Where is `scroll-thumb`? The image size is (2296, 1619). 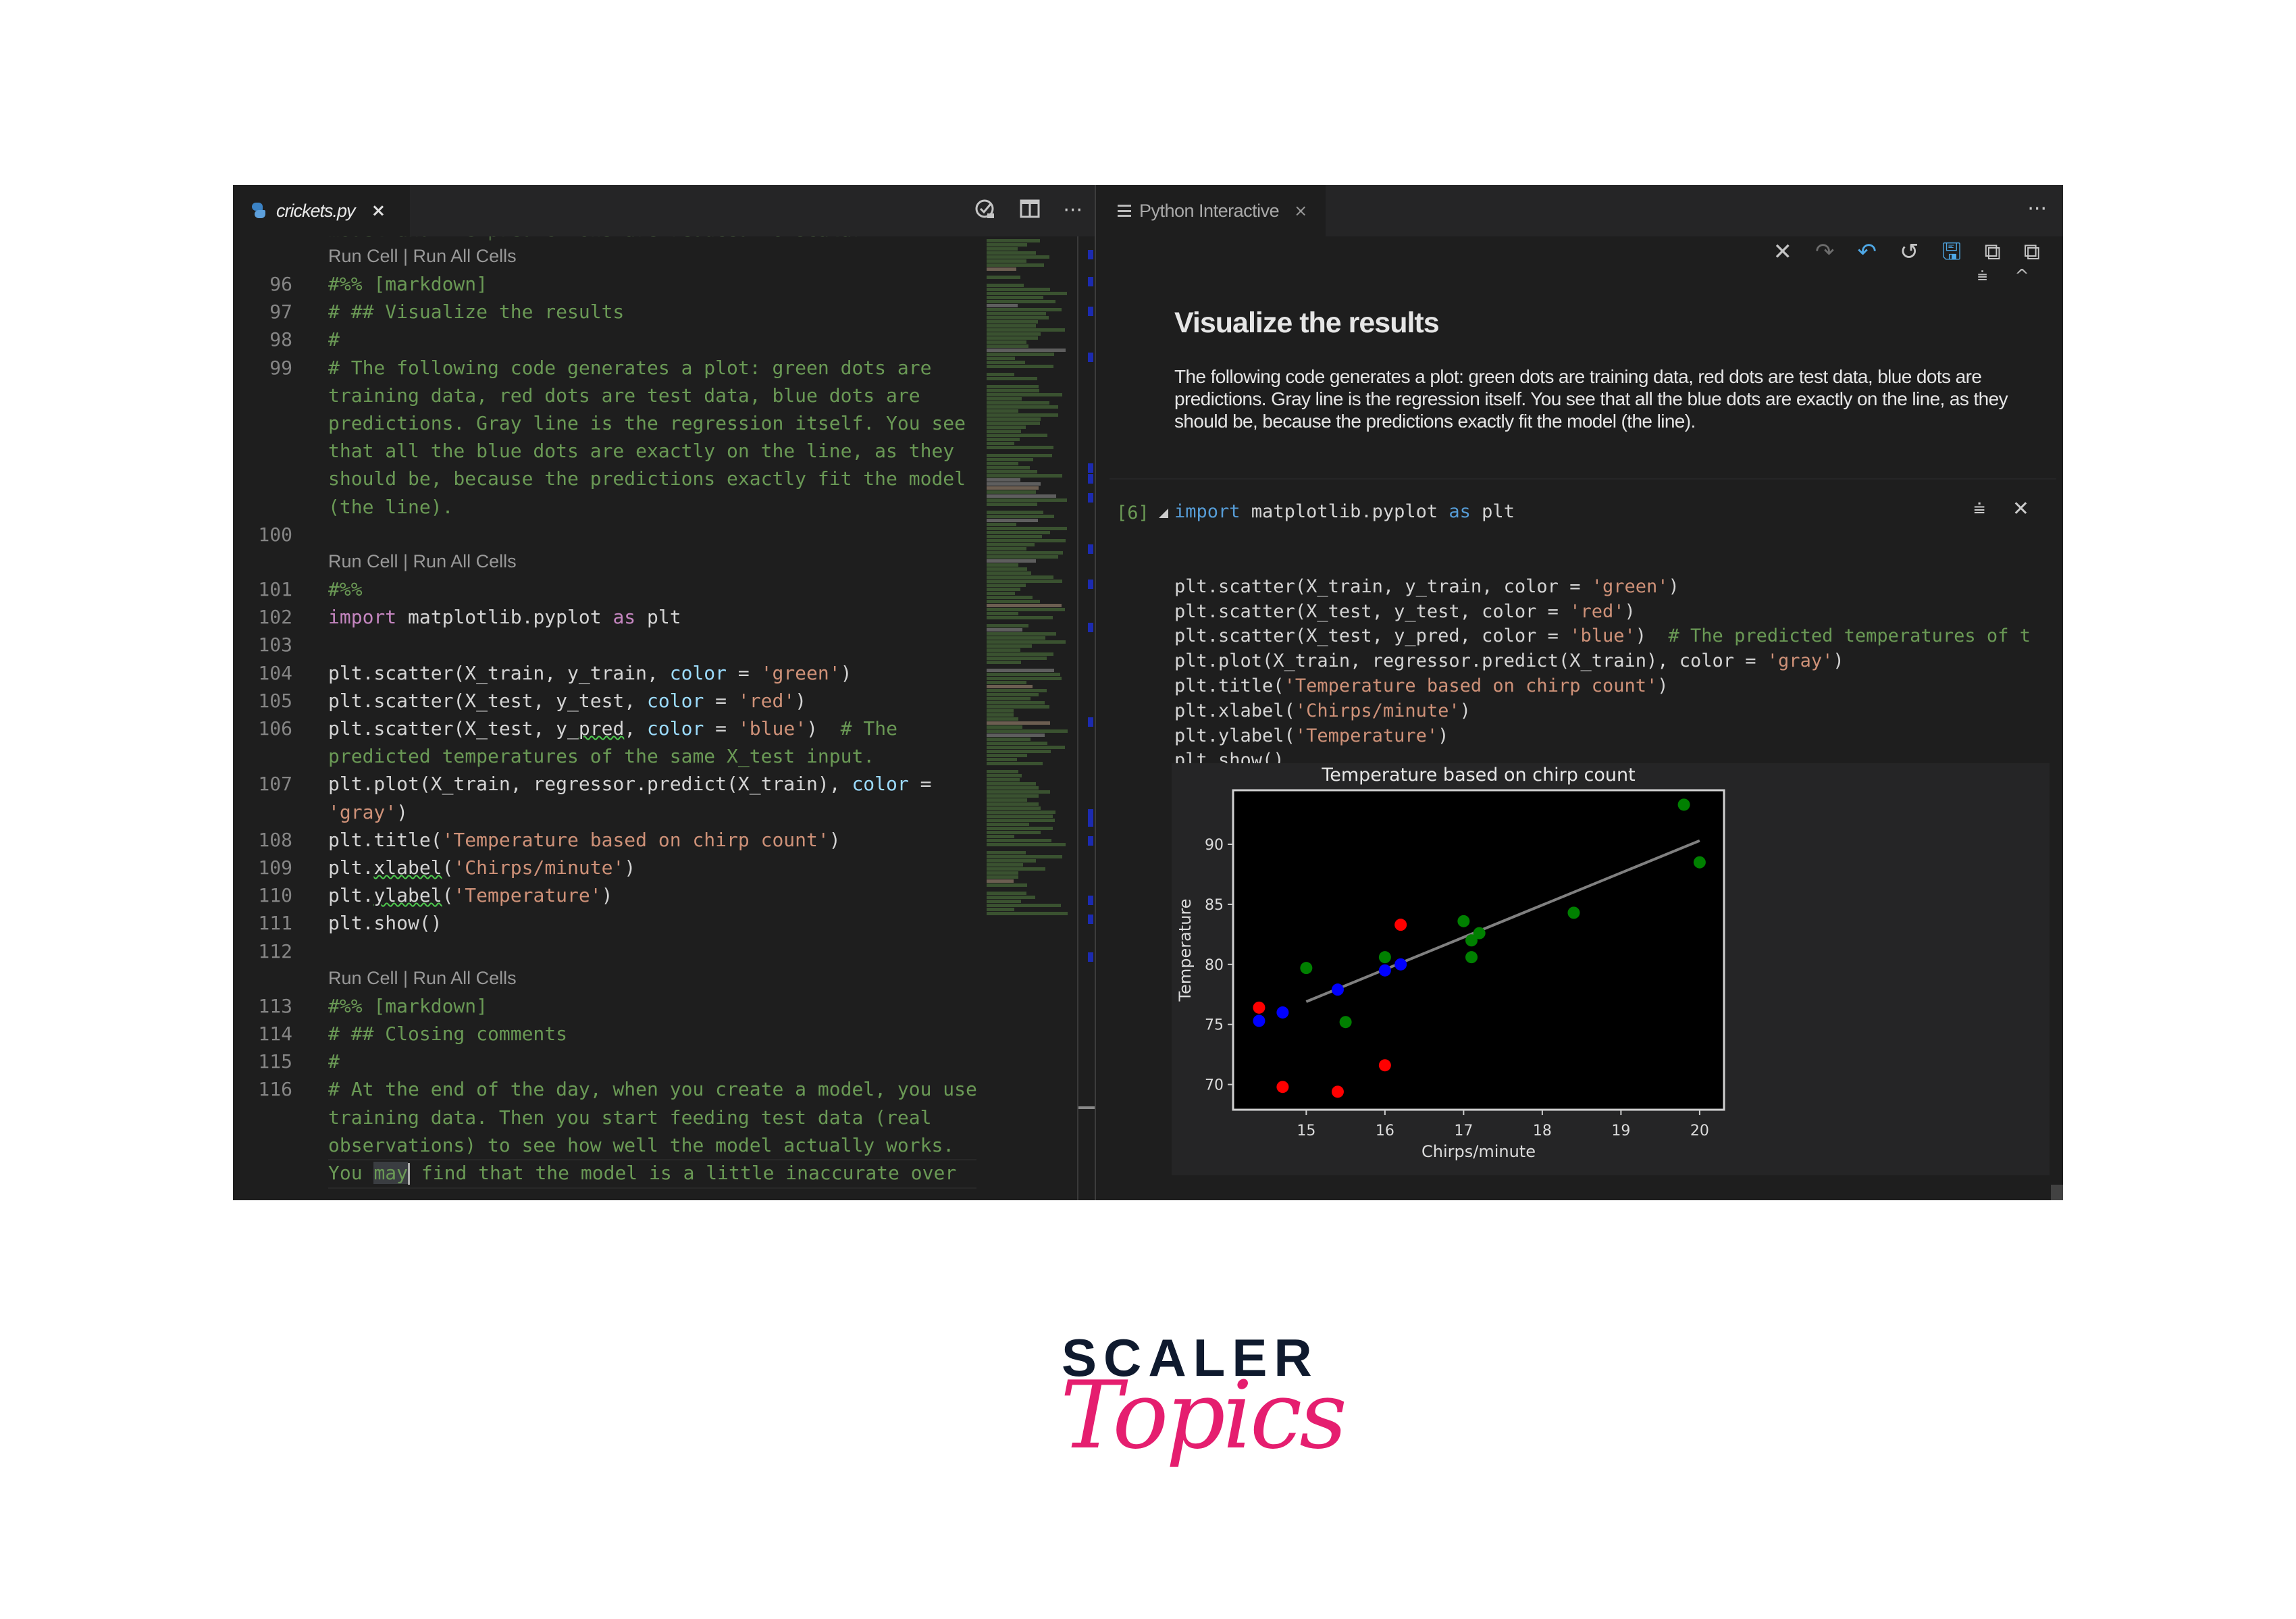 scroll-thumb is located at coordinates (1087, 1107).